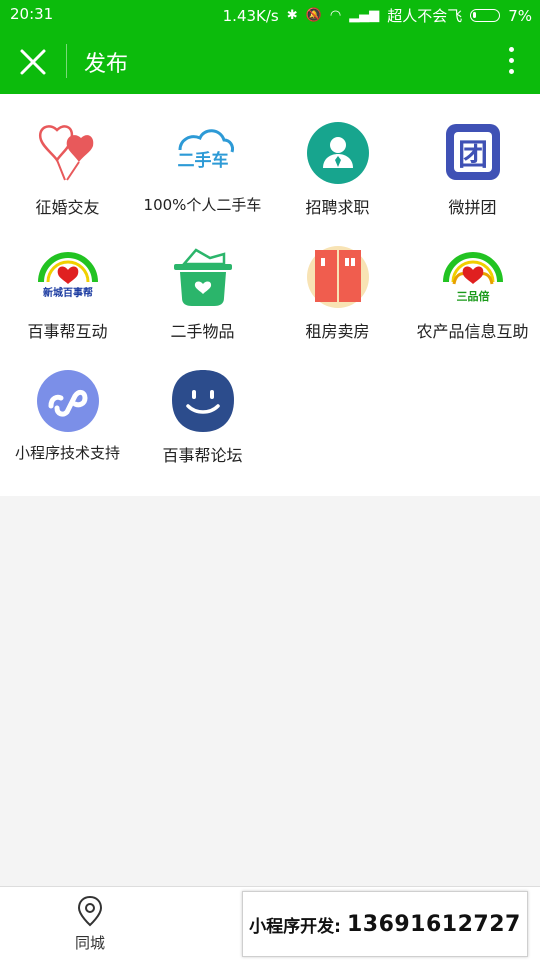  What do you see at coordinates (250, 15) in the screenshot?
I see `network-speed: 1.43K/s` at bounding box center [250, 15].